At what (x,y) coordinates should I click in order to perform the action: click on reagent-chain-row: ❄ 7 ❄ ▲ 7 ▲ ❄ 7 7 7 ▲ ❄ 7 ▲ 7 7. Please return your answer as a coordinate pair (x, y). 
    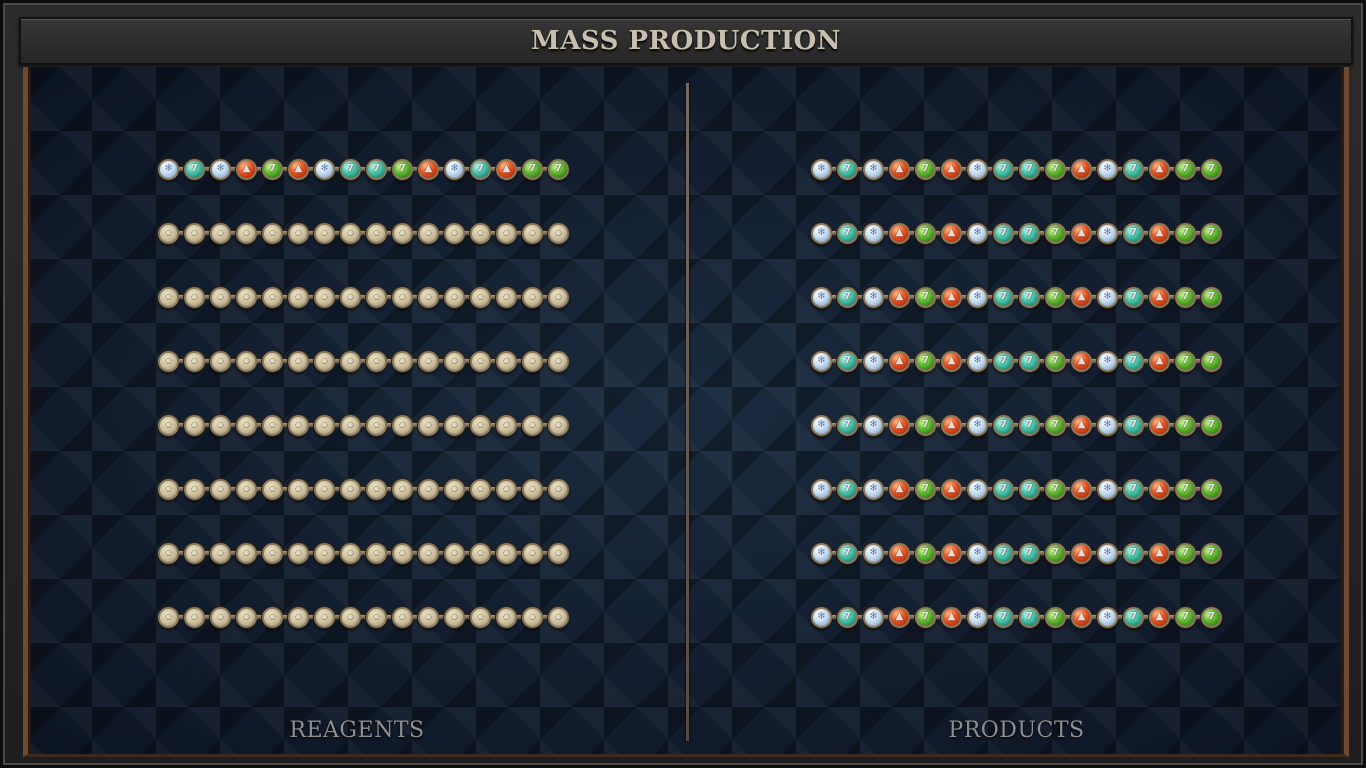
    Looking at the image, I should click on (363, 169).